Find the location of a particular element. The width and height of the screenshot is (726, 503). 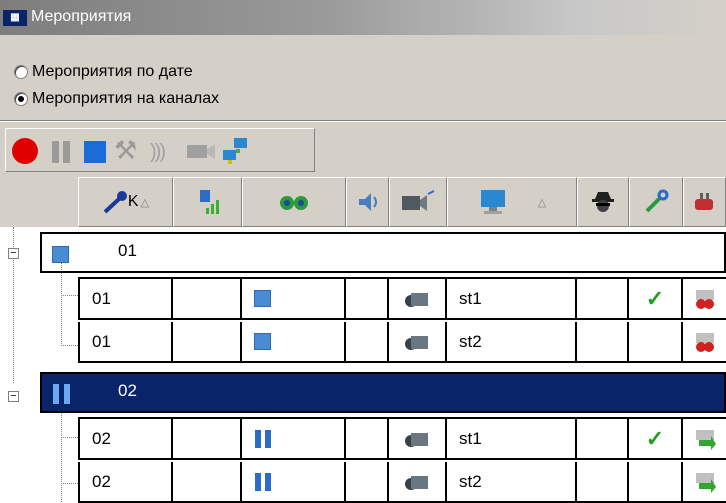

group-row-selected: 02 is located at coordinates (383, 392).